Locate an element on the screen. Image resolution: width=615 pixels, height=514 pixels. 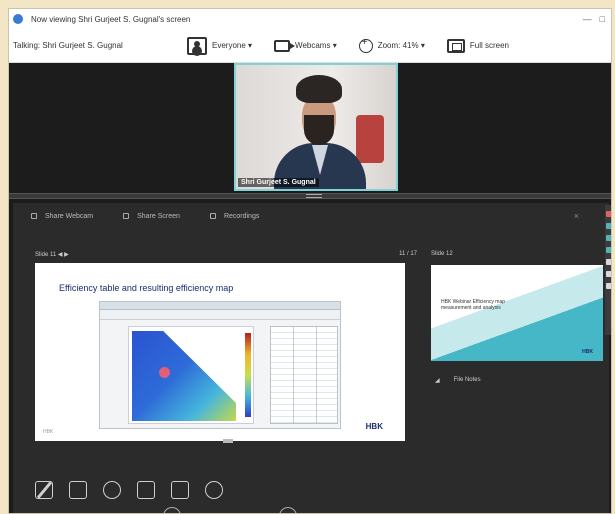
present-icon is located at coordinates (146, 490).